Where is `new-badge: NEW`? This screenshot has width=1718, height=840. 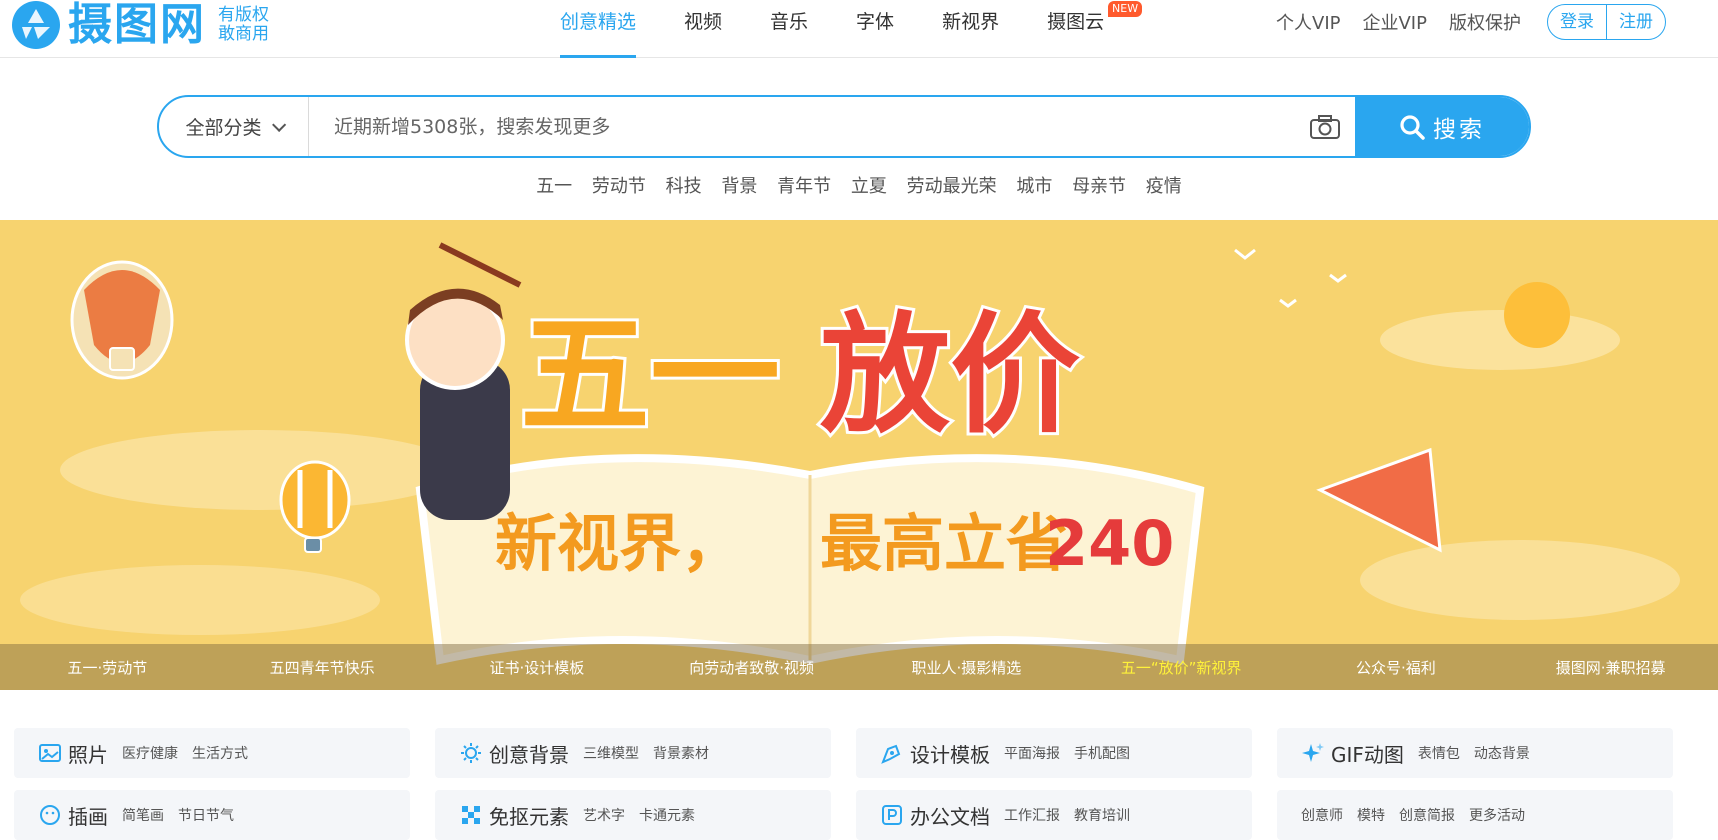
new-badge: NEW is located at coordinates (1125, 9).